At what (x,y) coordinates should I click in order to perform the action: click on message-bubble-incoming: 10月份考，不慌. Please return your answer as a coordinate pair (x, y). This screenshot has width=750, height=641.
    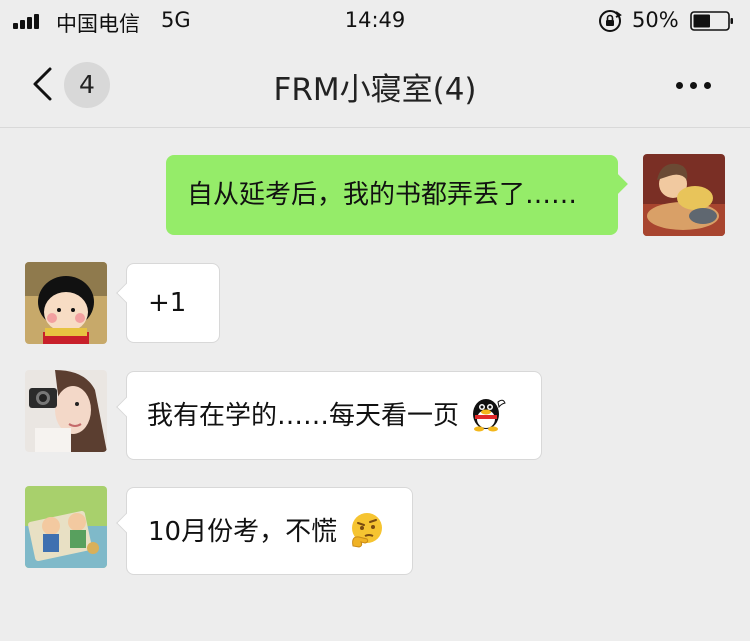
    Looking at the image, I should click on (264, 531).